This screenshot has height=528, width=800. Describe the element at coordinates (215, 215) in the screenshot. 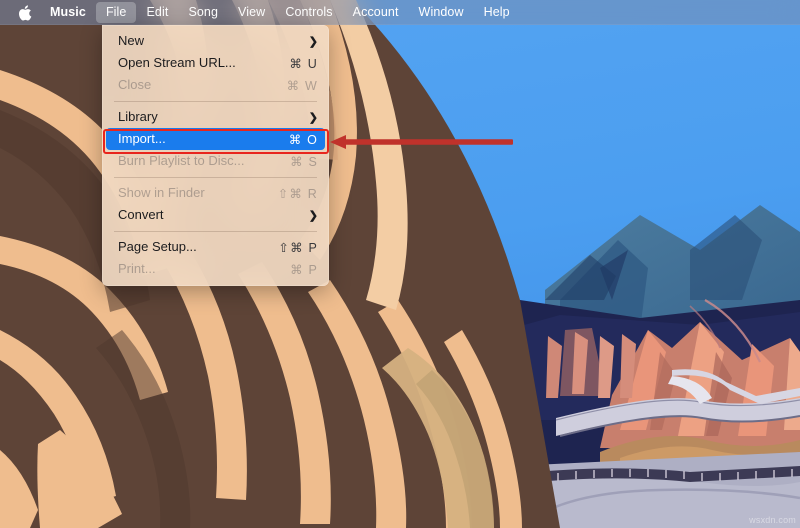

I see `menu-item-convert: Convert ❯` at that location.